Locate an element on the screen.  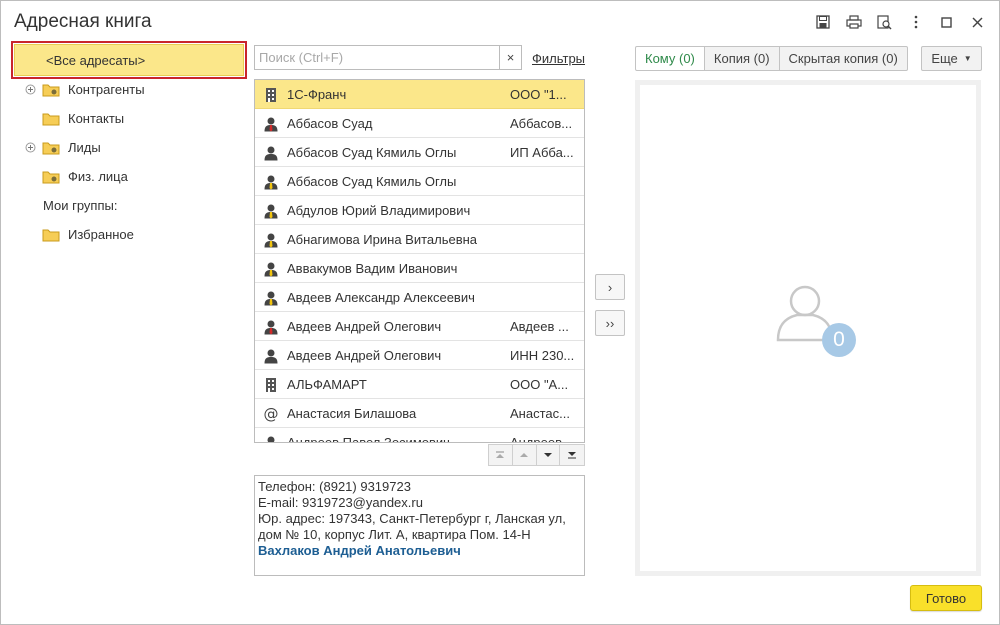
more-vertical-icon is located at coordinates (915, 22).